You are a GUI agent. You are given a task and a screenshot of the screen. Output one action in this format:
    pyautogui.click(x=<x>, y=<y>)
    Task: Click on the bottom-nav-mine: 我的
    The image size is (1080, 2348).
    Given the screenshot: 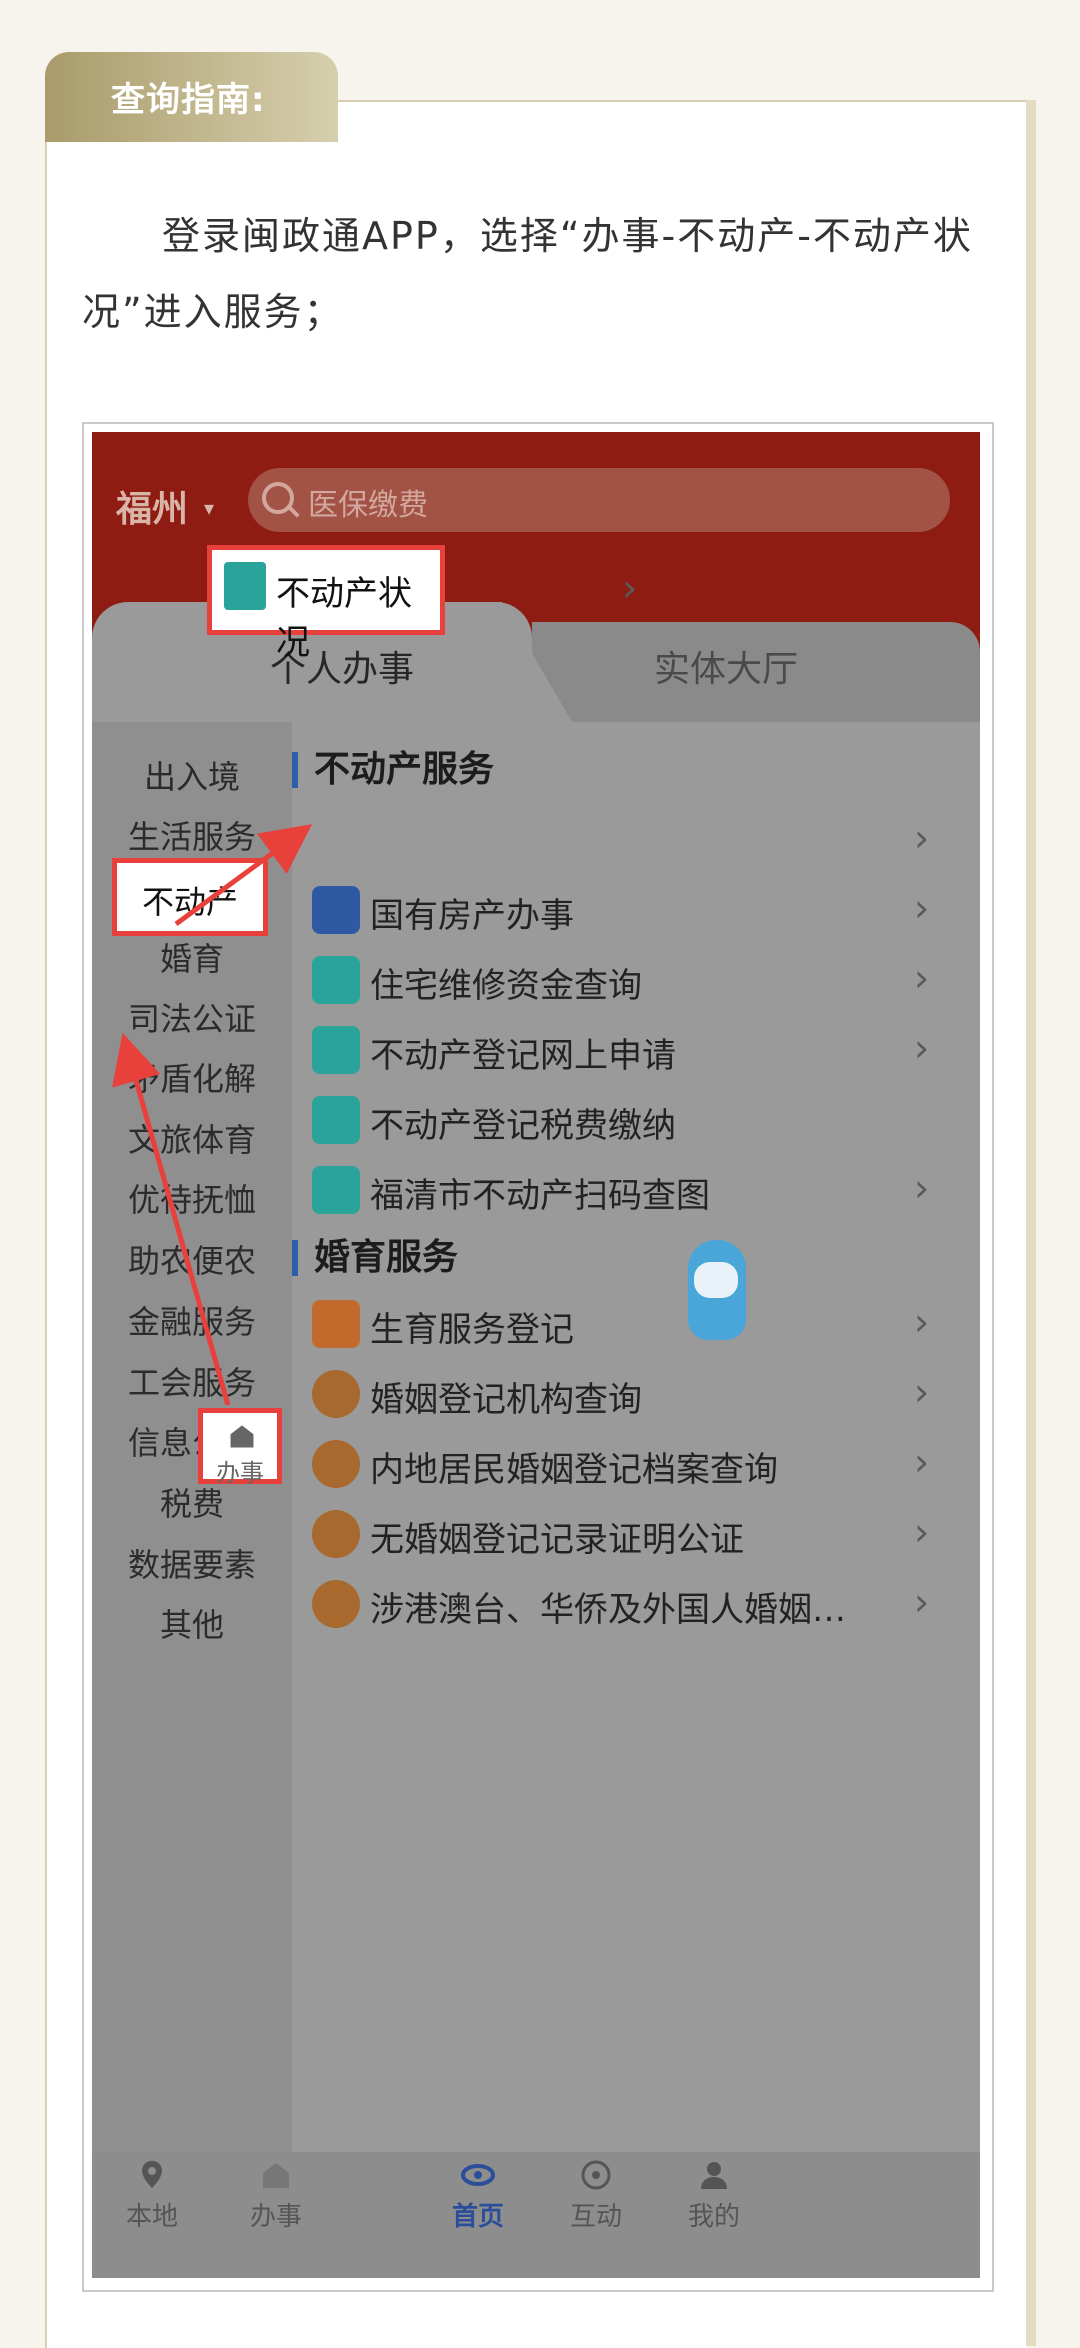 What is the action you would take?
    pyautogui.click(x=714, y=2195)
    